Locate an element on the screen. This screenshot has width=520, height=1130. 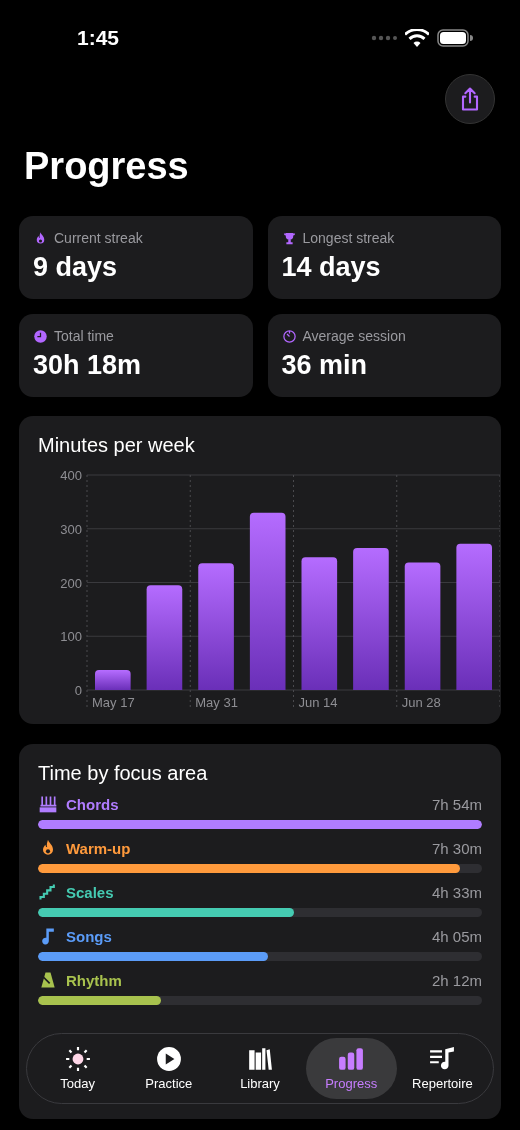
wifi-icon is located at coordinates (417, 38).